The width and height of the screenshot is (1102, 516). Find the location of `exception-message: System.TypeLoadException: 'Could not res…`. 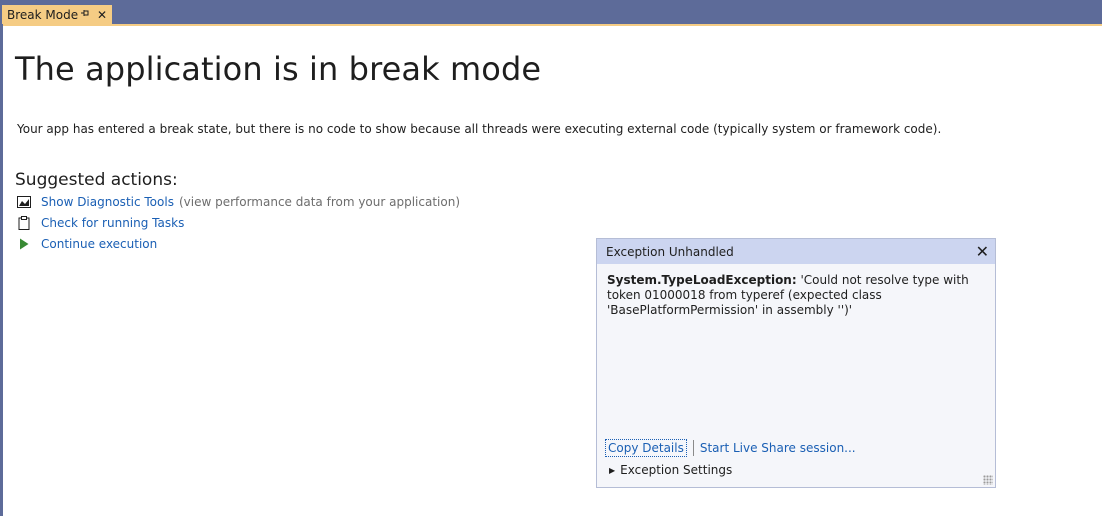

exception-message: System.TypeLoadException: 'Could not res… is located at coordinates (792, 295).